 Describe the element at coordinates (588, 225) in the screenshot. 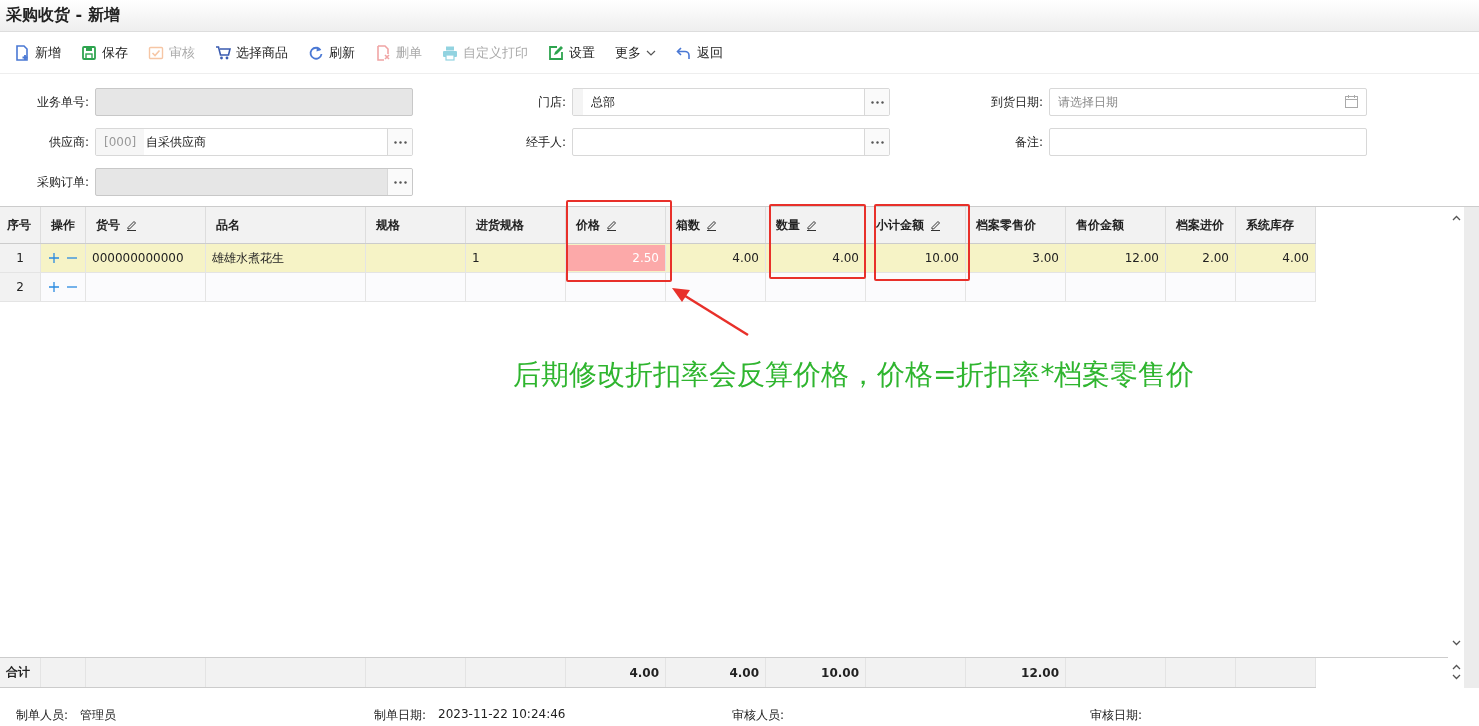

I see `column-title: 价格` at that location.